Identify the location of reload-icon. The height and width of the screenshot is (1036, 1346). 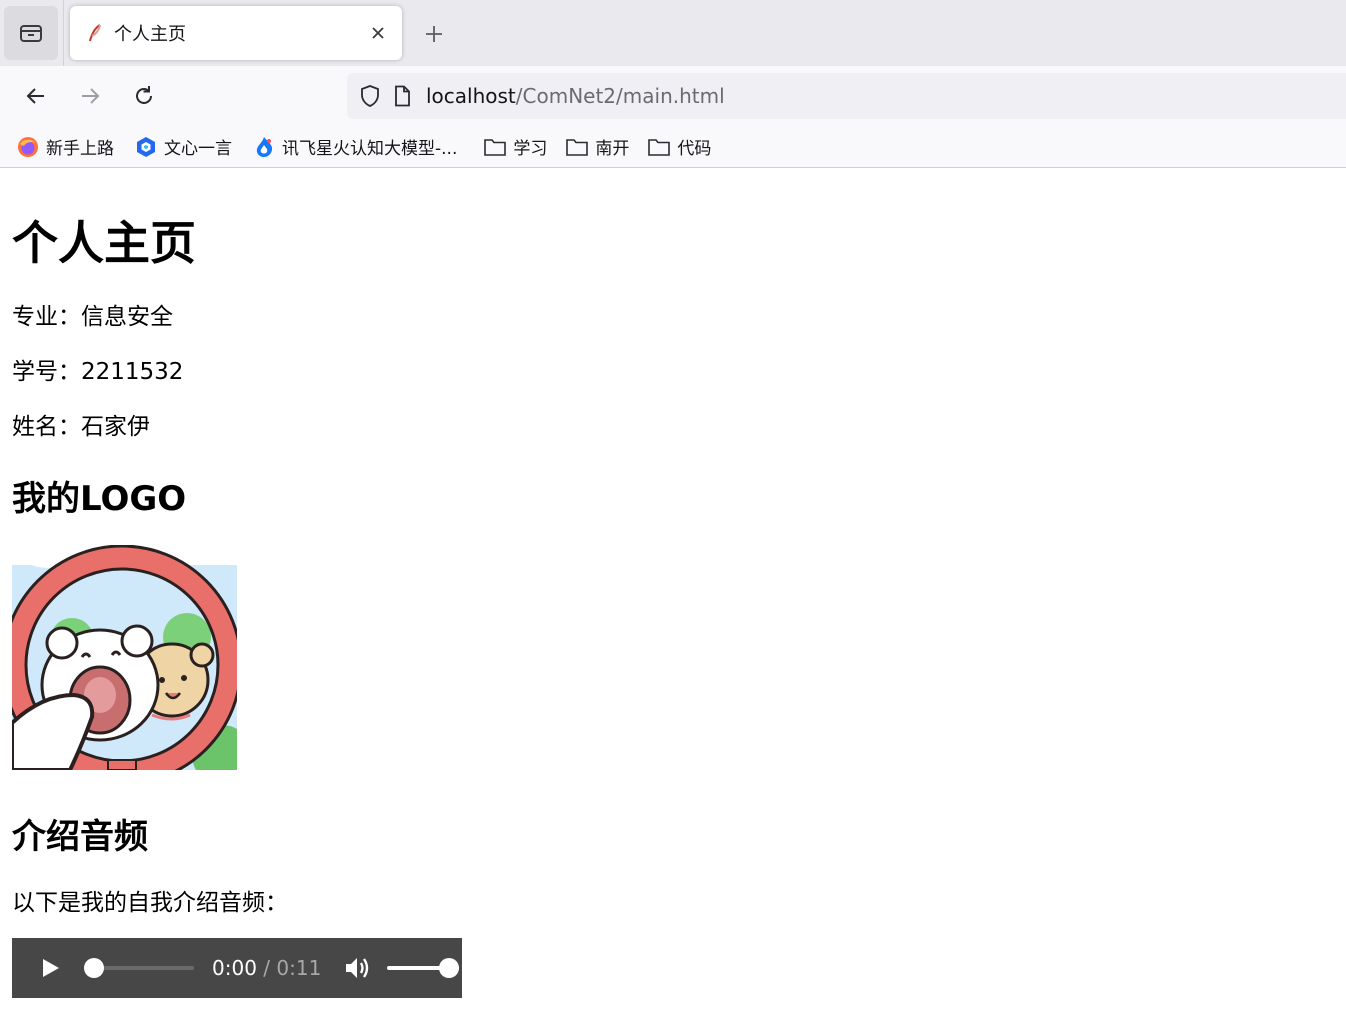
(144, 95).